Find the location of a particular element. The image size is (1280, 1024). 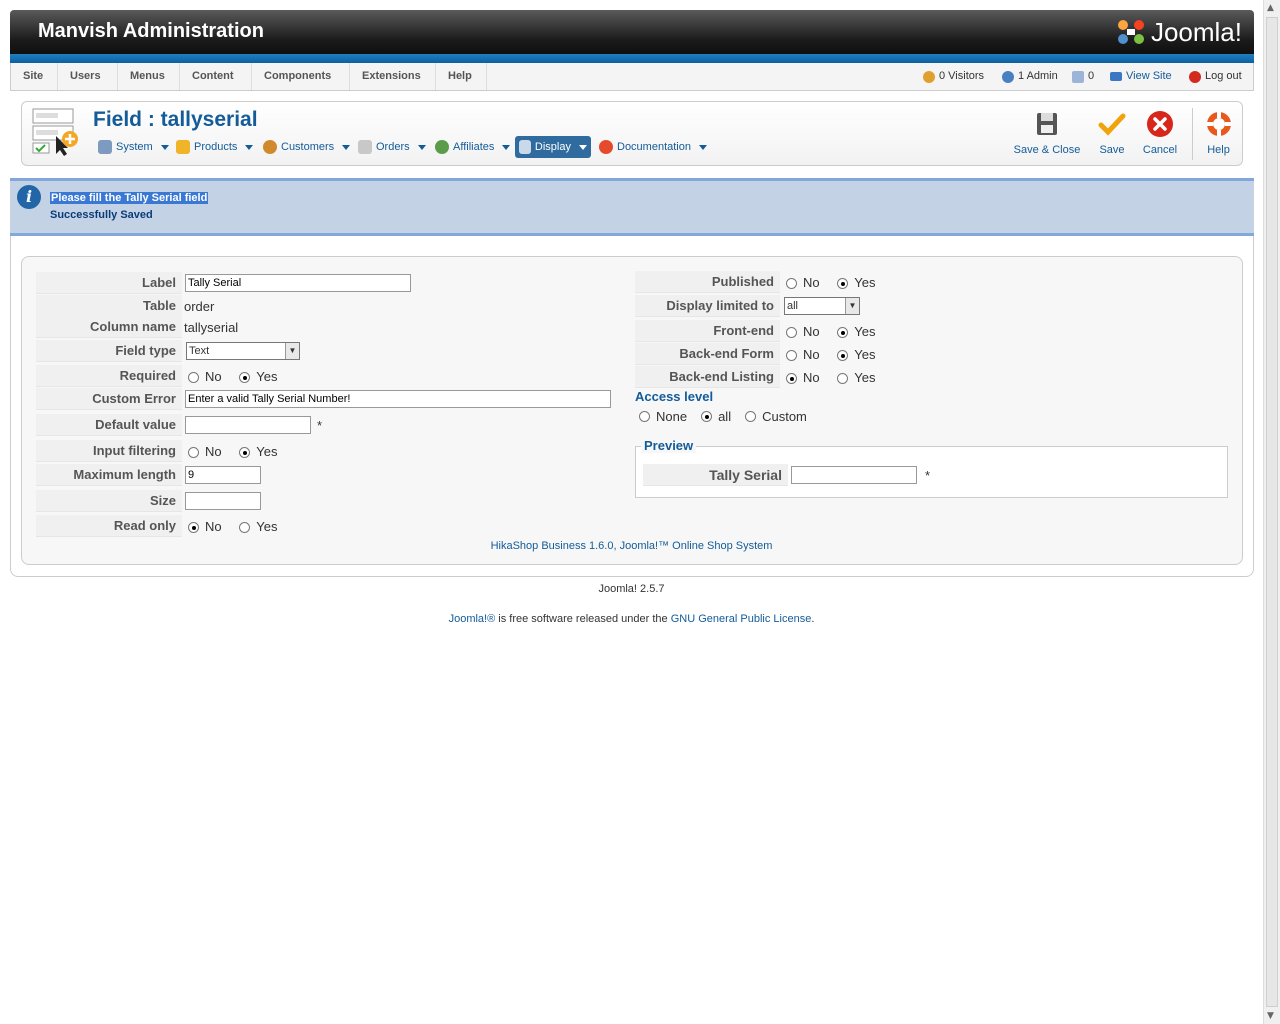

submenu-documentation: Documentation is located at coordinates (653, 147).